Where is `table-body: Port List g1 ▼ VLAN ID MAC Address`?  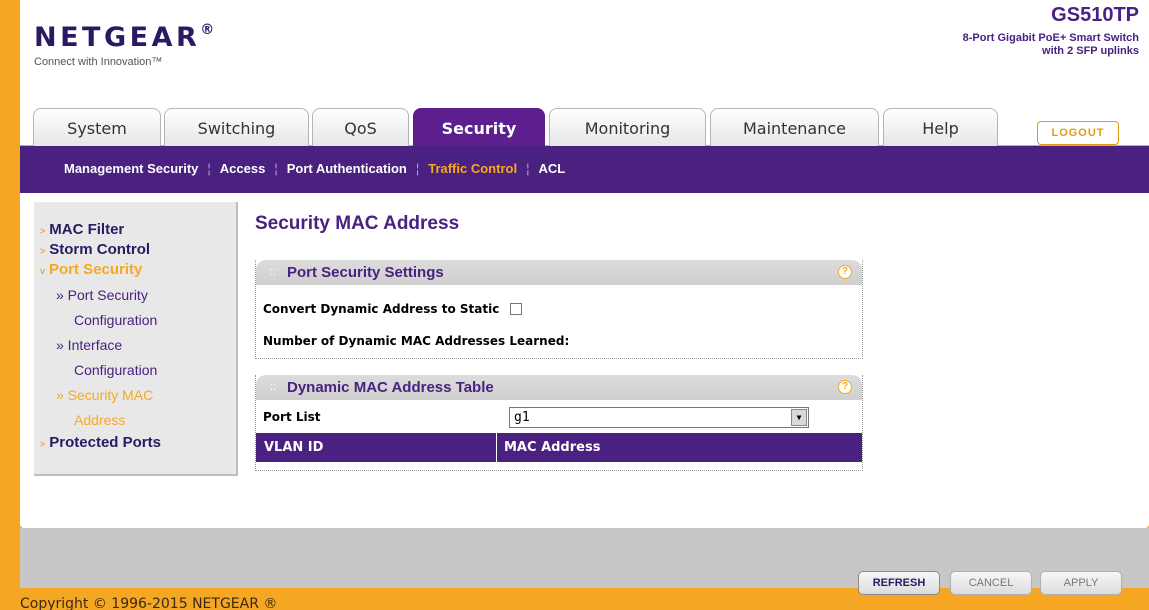
table-body: Port List g1 ▼ VLAN ID MAC Address is located at coordinates (559, 435).